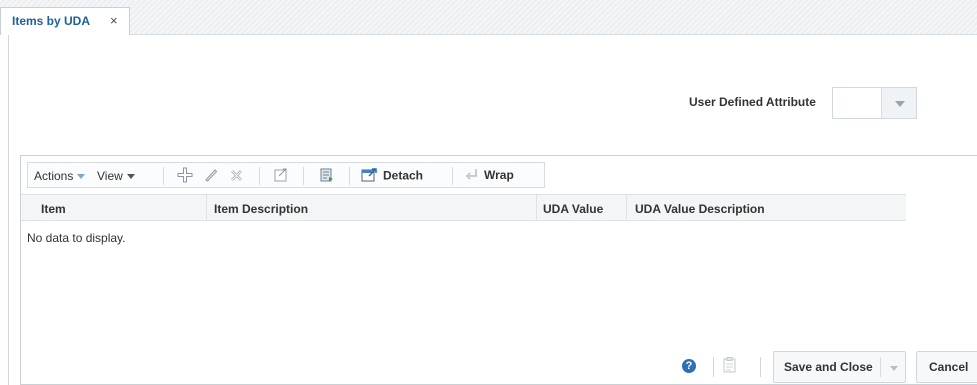 The image size is (977, 385). Describe the element at coordinates (403, 175) in the screenshot. I see `detach-label: Detach` at that location.